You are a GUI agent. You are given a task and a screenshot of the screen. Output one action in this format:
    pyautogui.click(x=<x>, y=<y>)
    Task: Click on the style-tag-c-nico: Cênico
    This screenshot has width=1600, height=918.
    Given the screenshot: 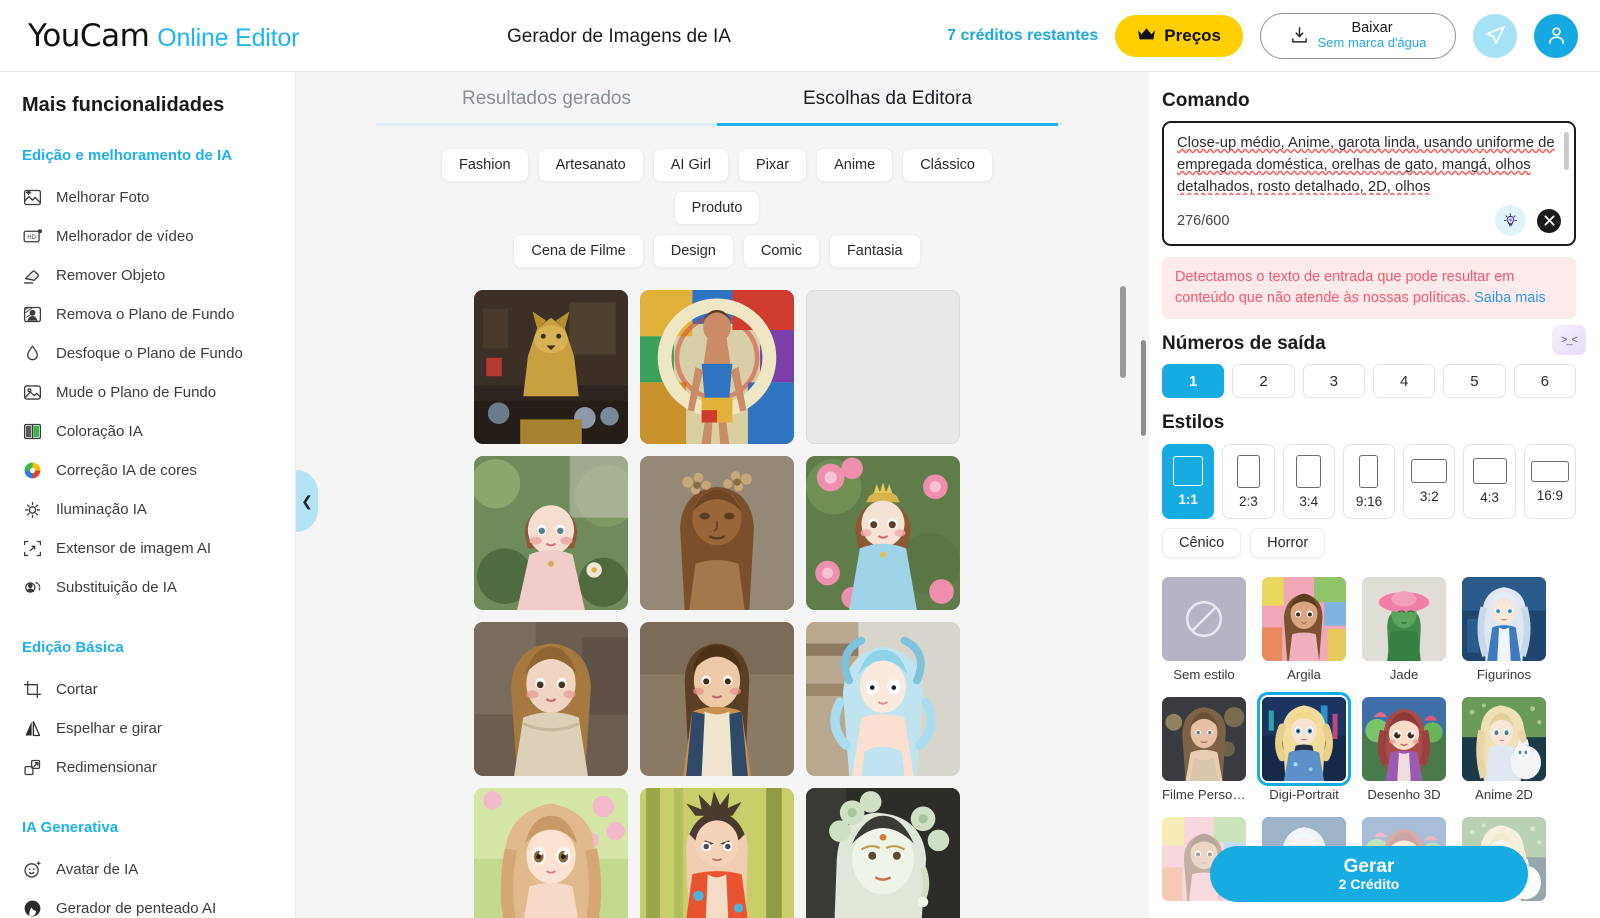 What is the action you would take?
    pyautogui.click(x=1202, y=543)
    